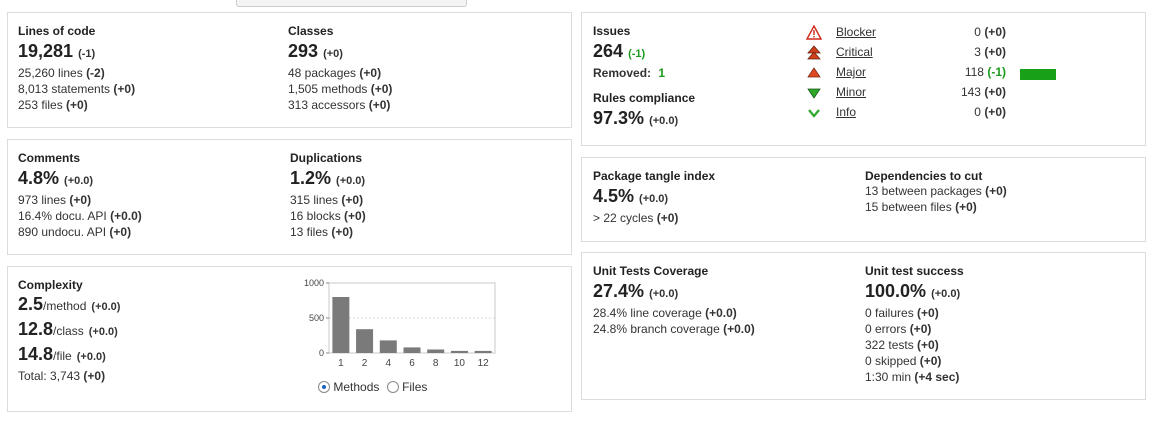 The image size is (1152, 421). Describe the element at coordinates (814, 32) in the screenshot. I see `blocker-icon` at that location.